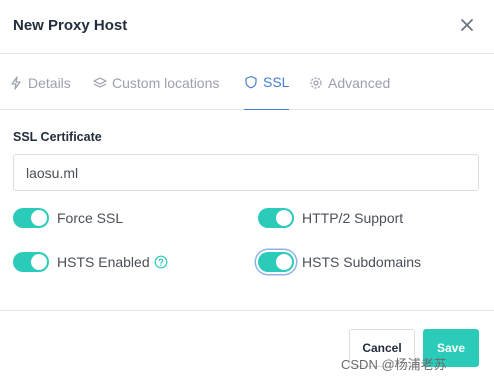 The height and width of the screenshot is (381, 494). What do you see at coordinates (316, 82) in the screenshot?
I see `gear-icon` at bounding box center [316, 82].